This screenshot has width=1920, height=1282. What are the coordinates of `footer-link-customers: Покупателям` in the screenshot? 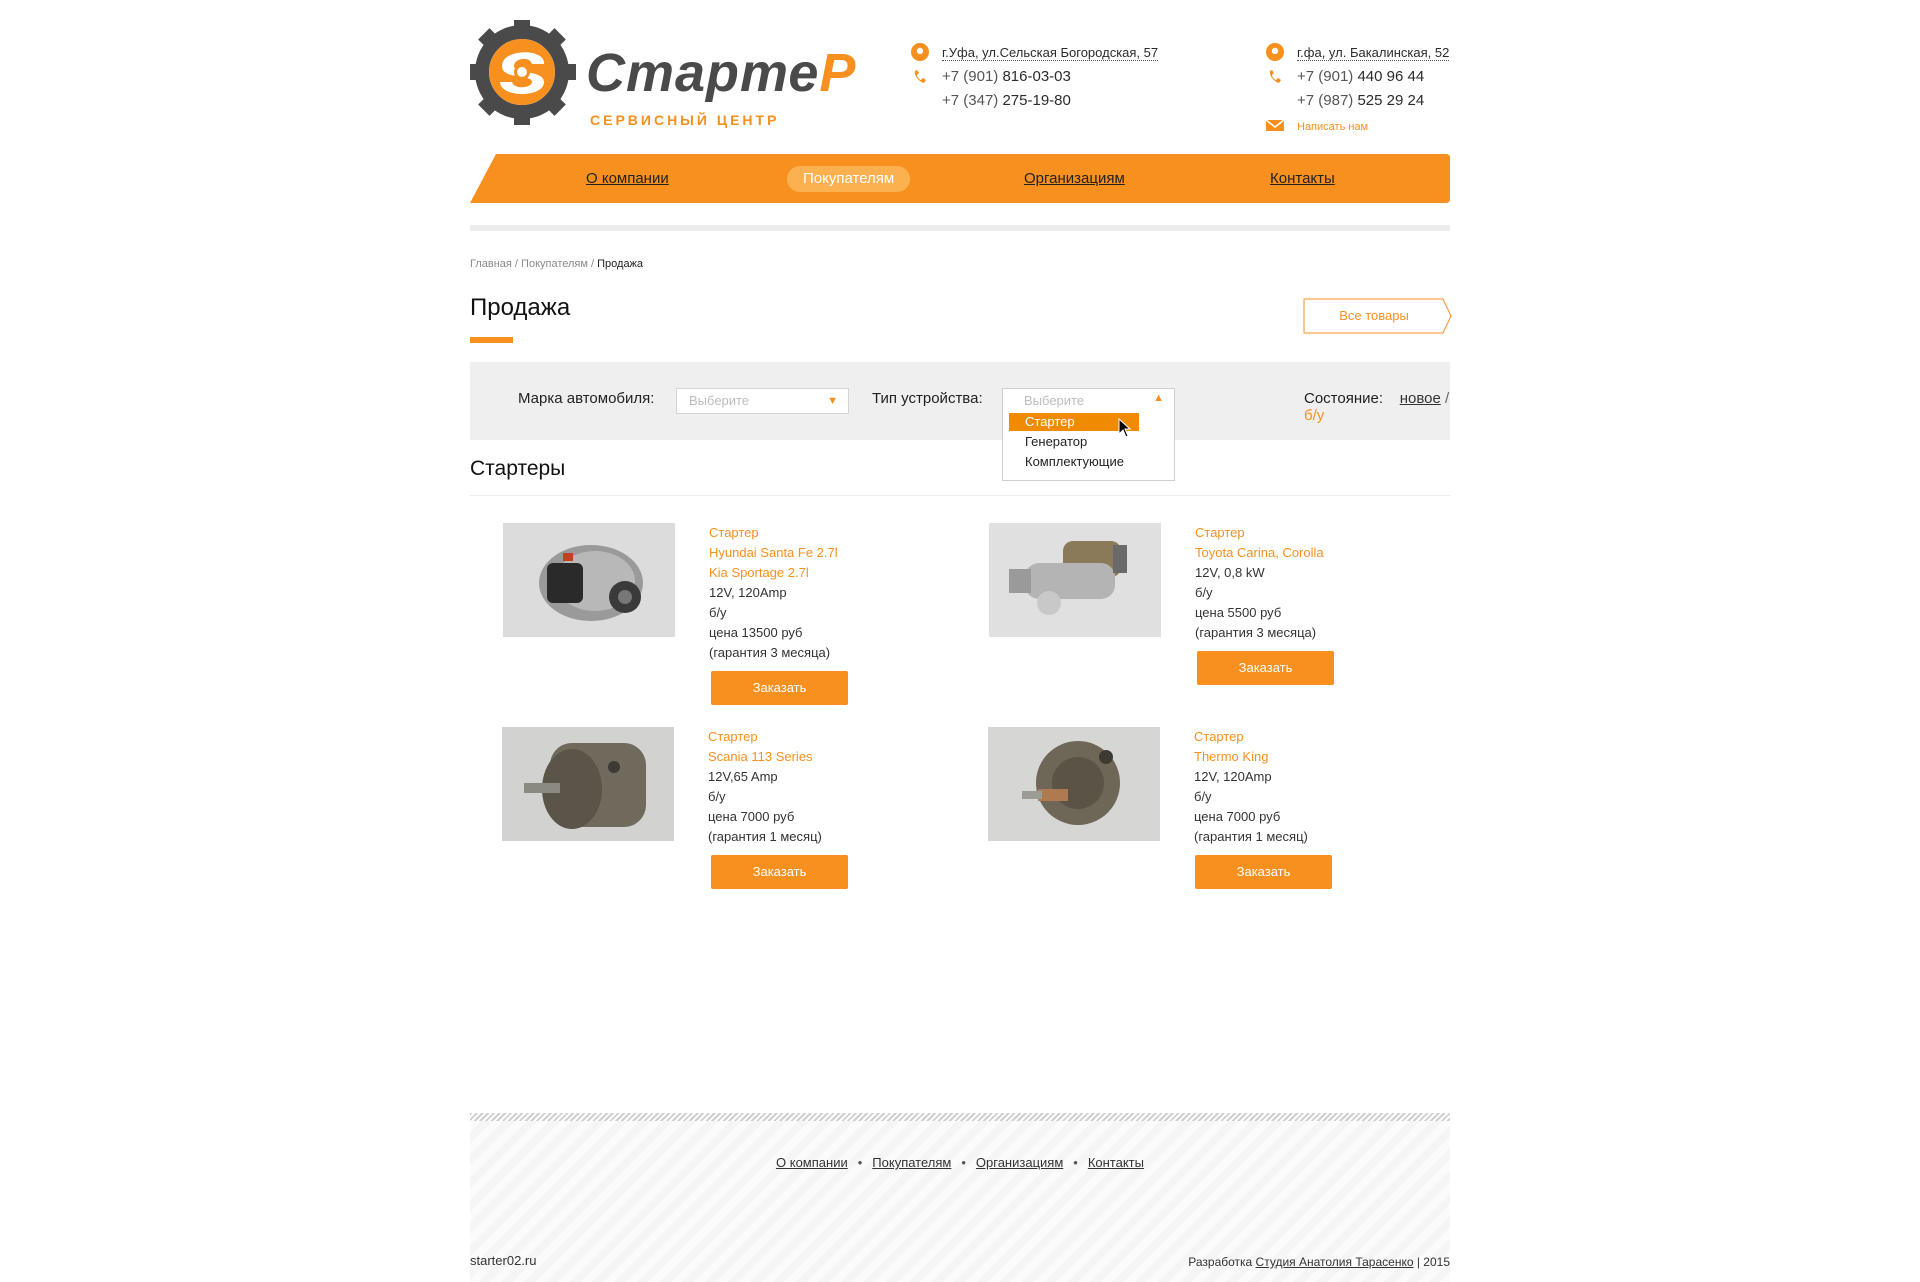 It's located at (911, 1162).